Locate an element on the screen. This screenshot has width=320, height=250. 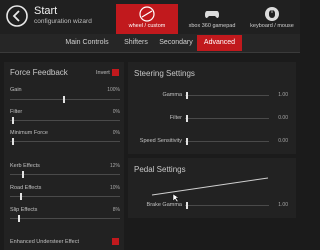
steering-settings-title: Steering Settings is located at coordinates (164, 73).